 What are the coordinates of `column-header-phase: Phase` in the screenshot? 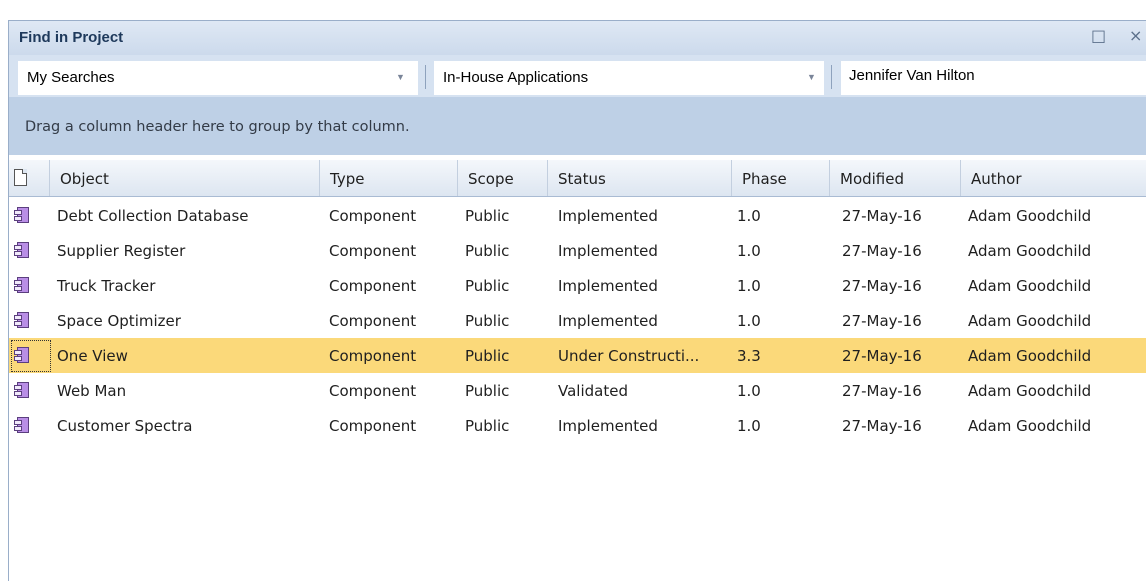 It's located at (781, 178).